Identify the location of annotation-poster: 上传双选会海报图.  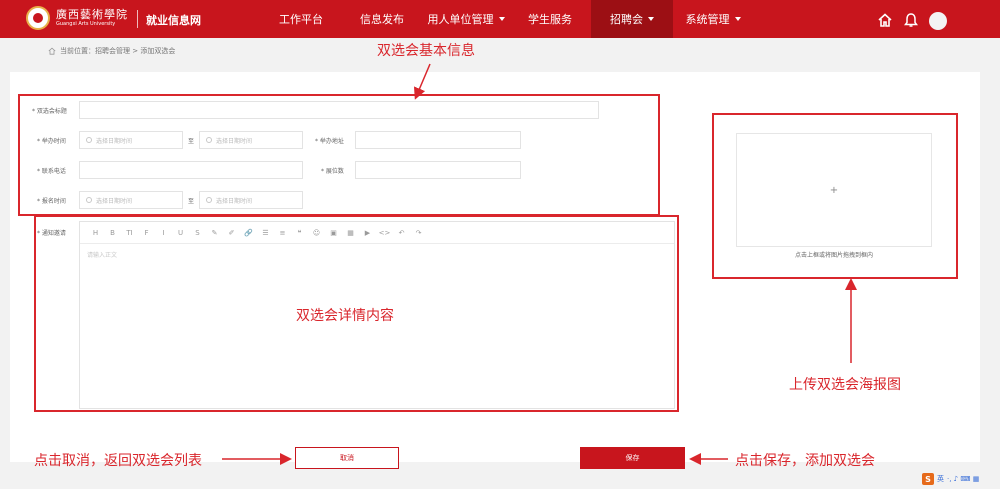
(845, 385).